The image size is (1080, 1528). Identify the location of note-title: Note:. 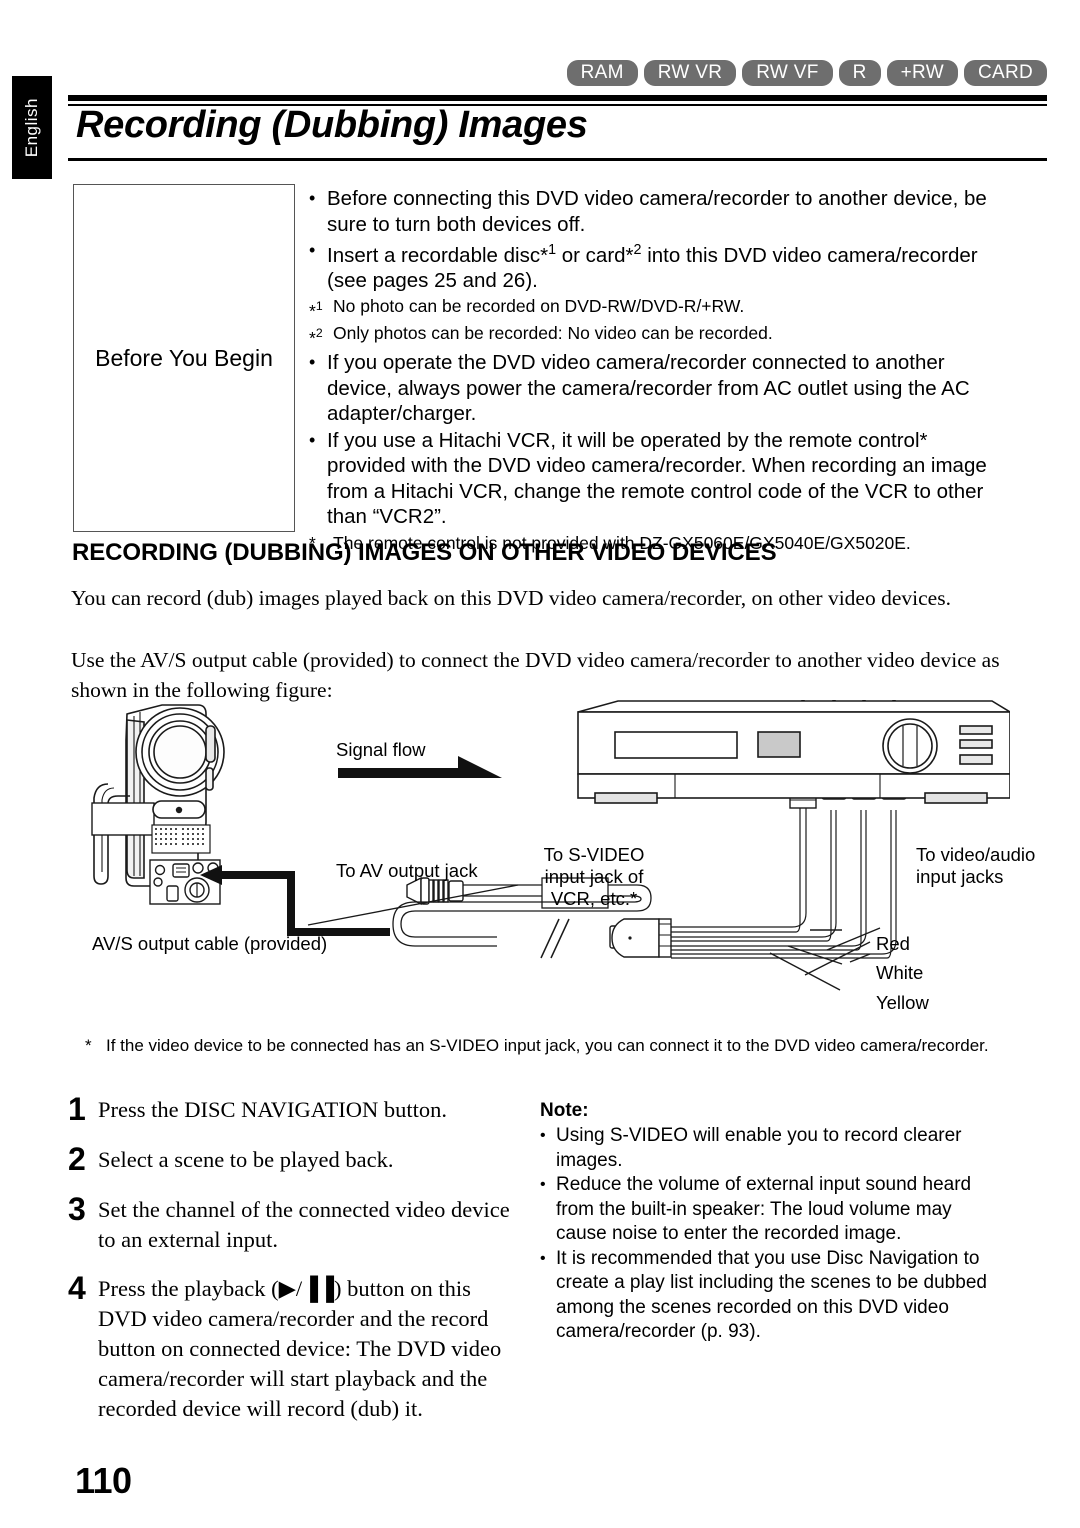
(564, 1110).